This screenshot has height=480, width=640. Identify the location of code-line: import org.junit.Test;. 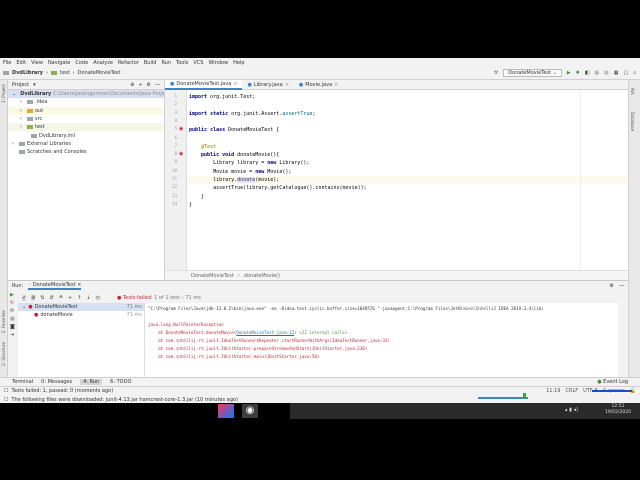
(409, 97).